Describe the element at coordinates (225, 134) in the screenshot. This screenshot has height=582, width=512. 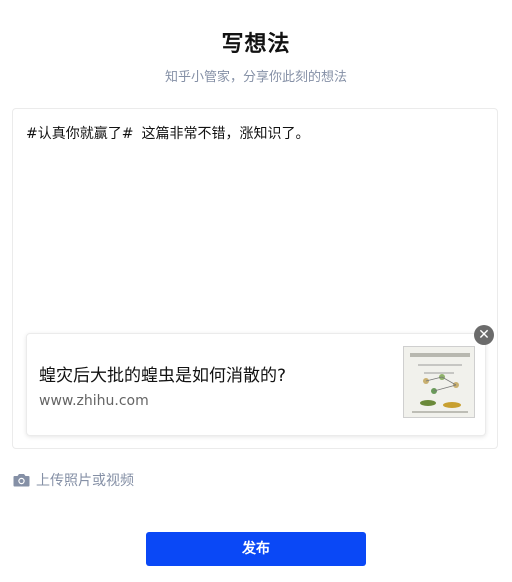
I see `editor-text: 这篇非常不错，涨知识了。` at that location.